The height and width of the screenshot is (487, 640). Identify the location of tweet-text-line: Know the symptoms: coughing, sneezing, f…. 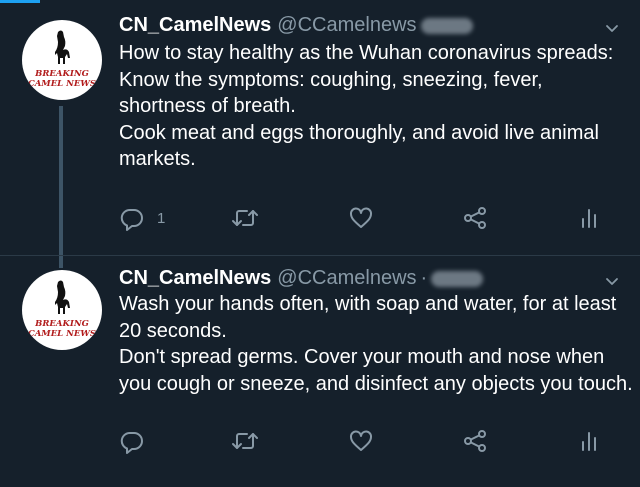
(331, 79).